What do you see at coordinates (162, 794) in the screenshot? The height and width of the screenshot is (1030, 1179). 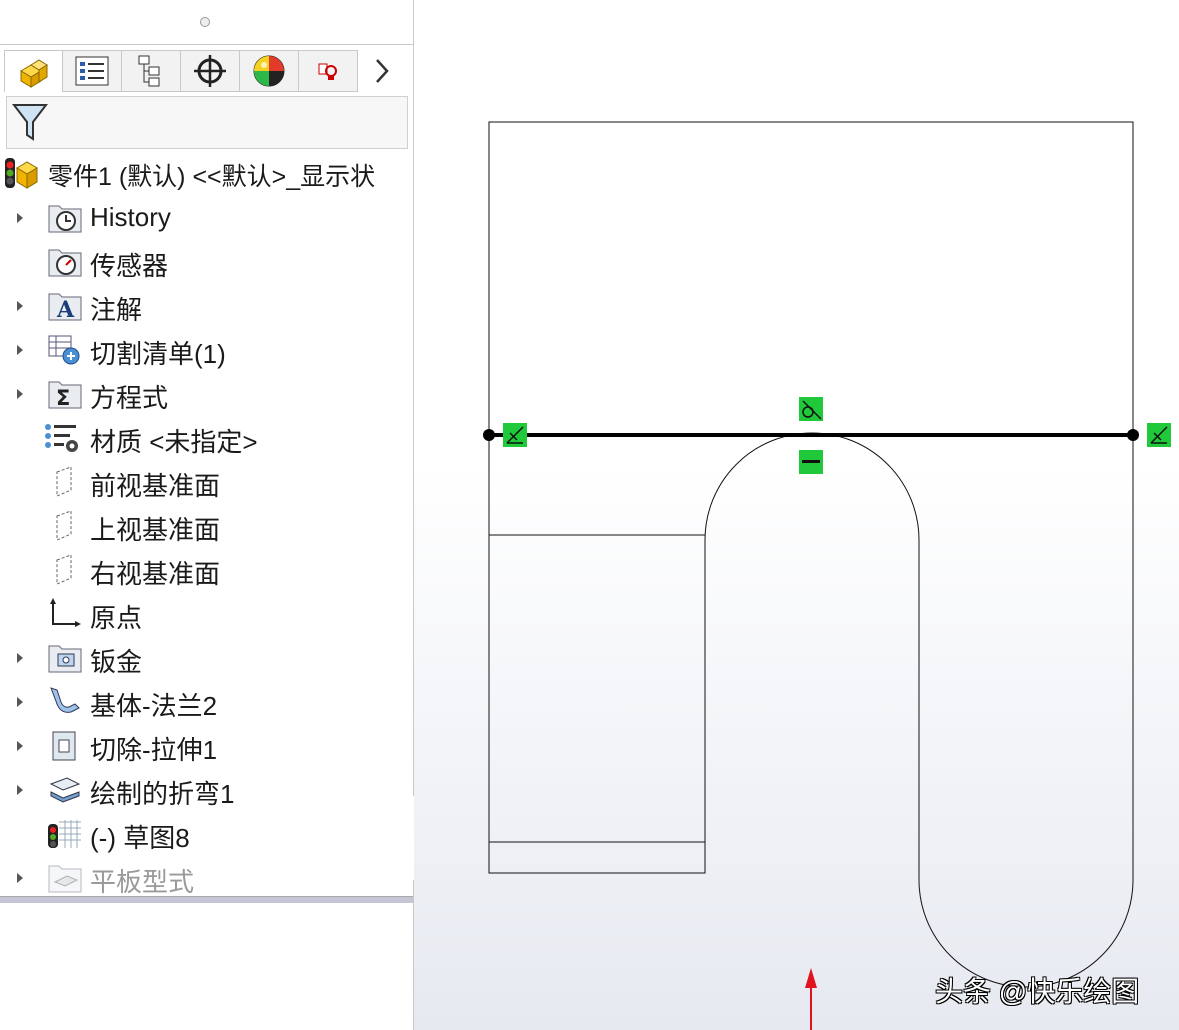 I see `tree-item-label: 绘制的折弯1` at bounding box center [162, 794].